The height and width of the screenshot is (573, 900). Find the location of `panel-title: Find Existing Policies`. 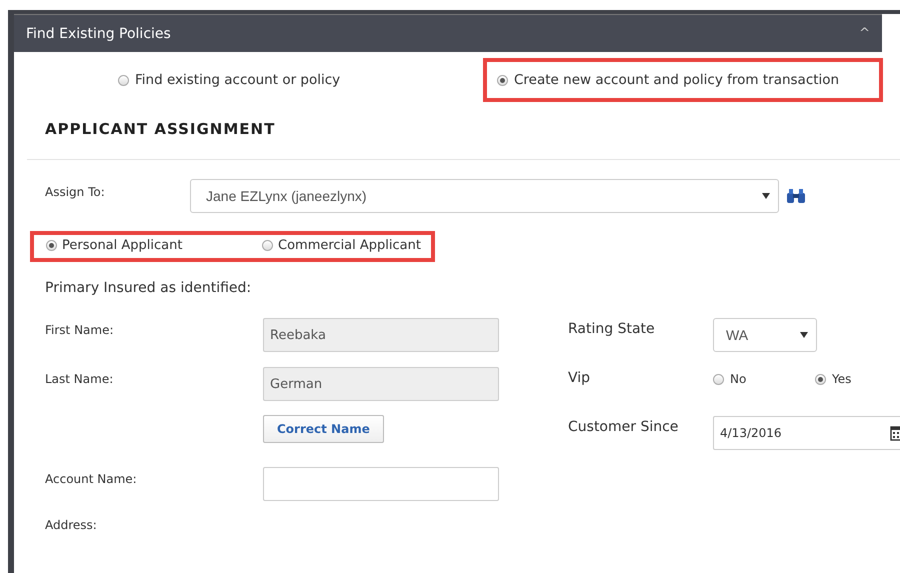

panel-title: Find Existing Policies is located at coordinates (98, 34).